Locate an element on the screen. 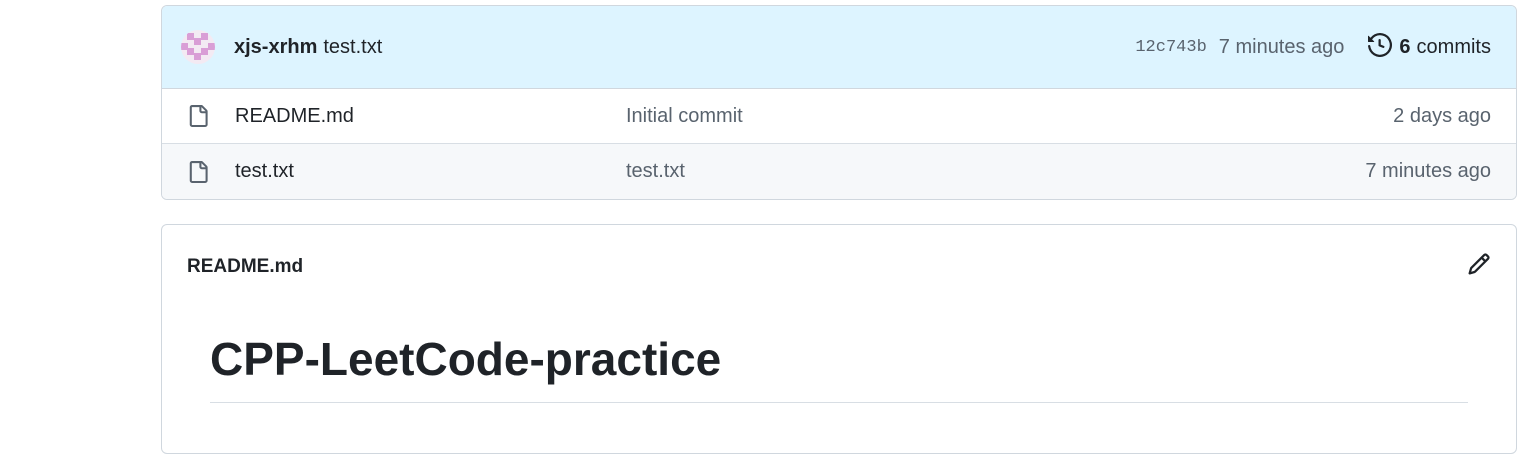 Image resolution: width=1528 pixels, height=454 pixels. commit-message-link: test.txt is located at coordinates (352, 47).